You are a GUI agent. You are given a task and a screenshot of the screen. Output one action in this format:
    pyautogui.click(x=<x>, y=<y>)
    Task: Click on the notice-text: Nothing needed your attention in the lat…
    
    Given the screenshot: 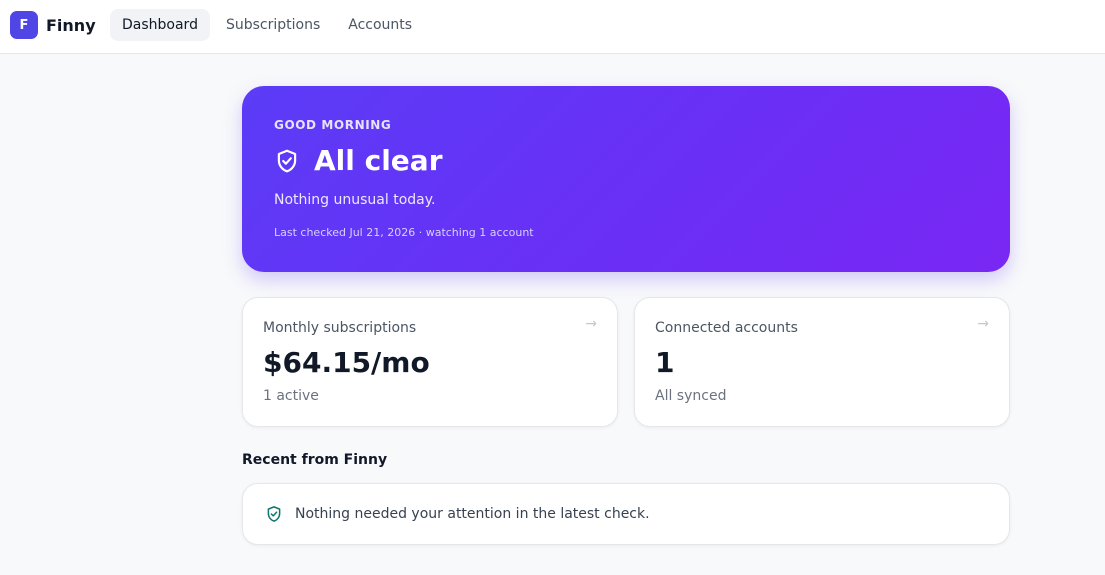 What is the action you would take?
    pyautogui.click(x=472, y=514)
    